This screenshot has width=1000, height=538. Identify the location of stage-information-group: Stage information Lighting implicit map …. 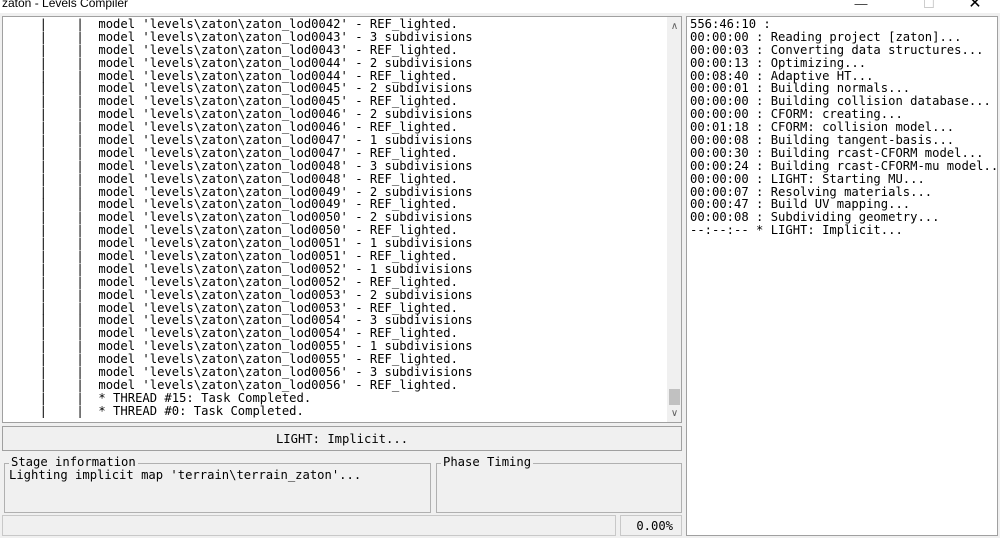
(217, 484).